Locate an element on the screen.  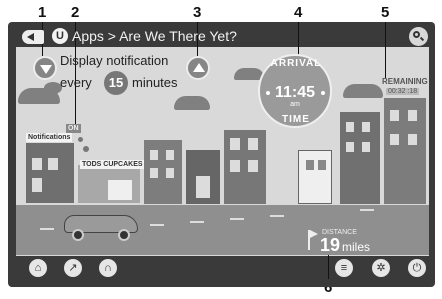
interval-suffix: minutes is located at coordinates (155, 82).